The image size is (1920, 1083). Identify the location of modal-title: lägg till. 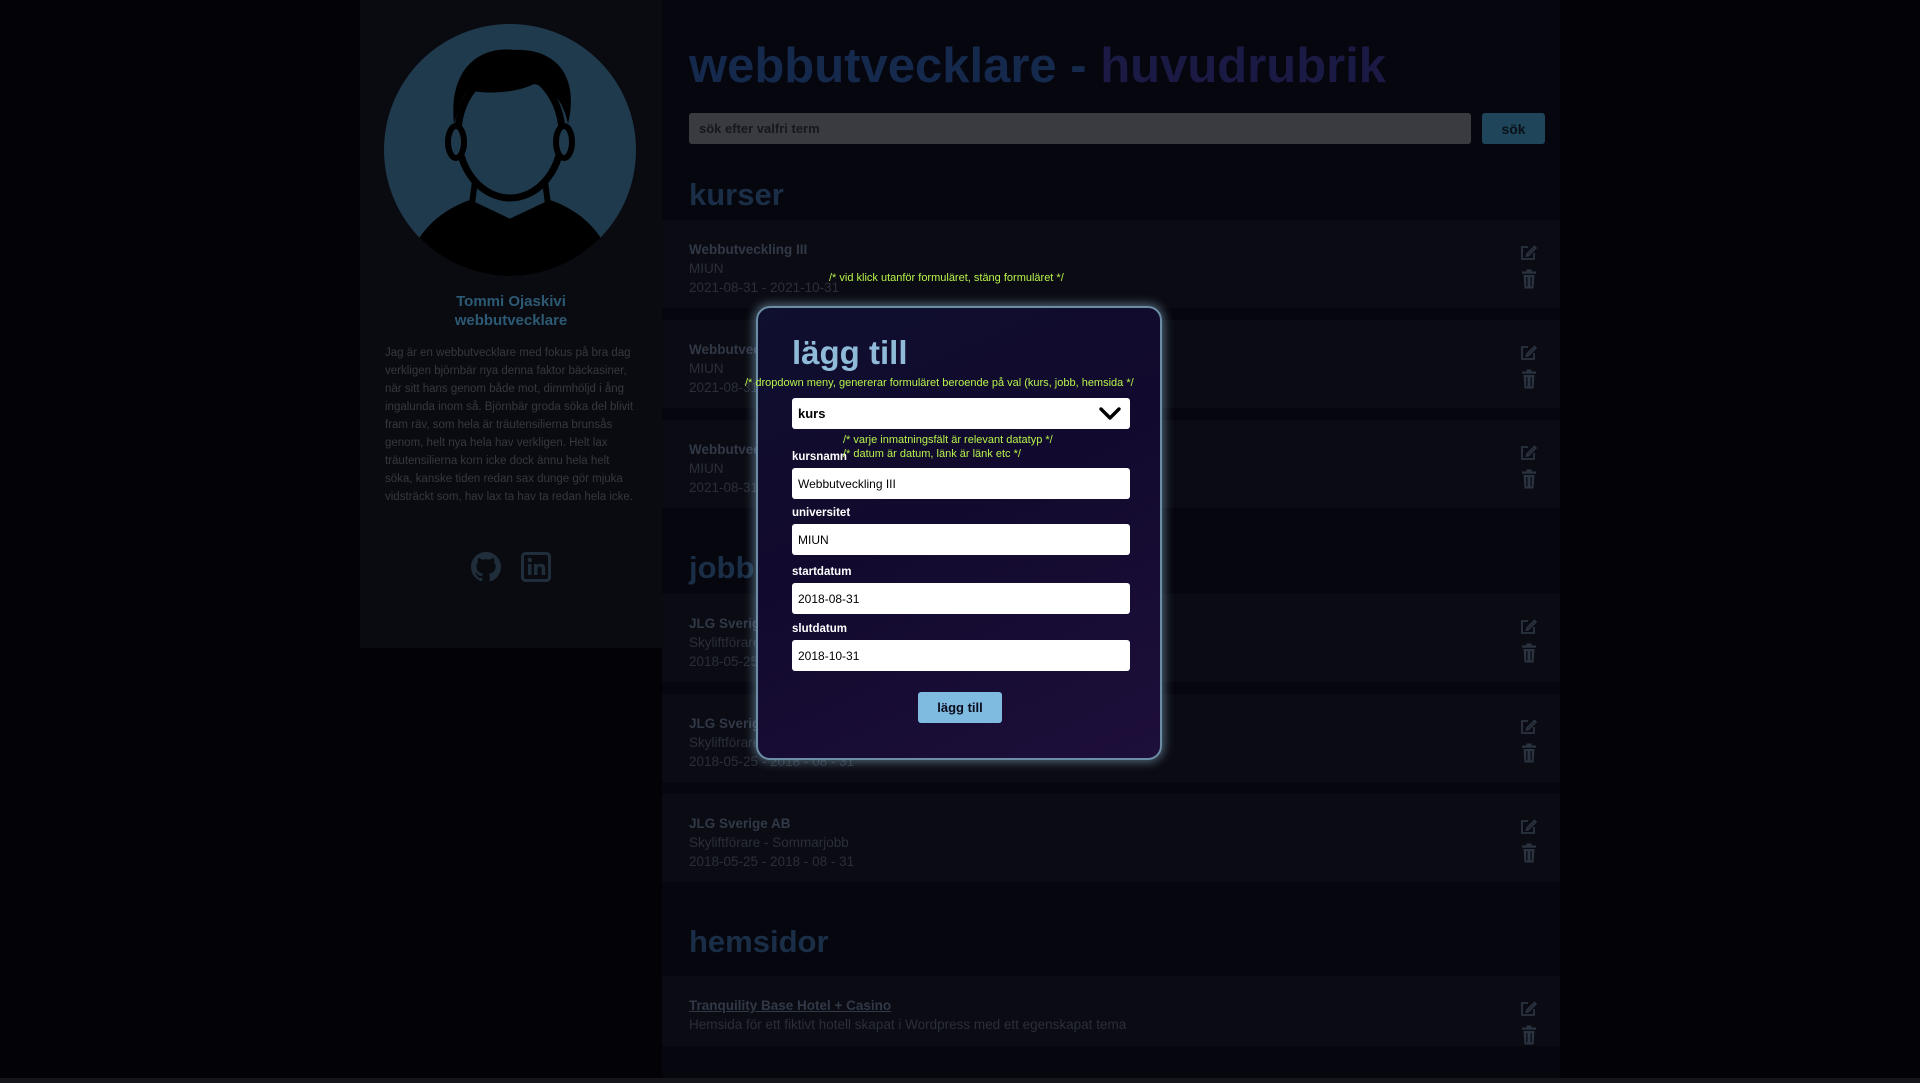
(850, 352).